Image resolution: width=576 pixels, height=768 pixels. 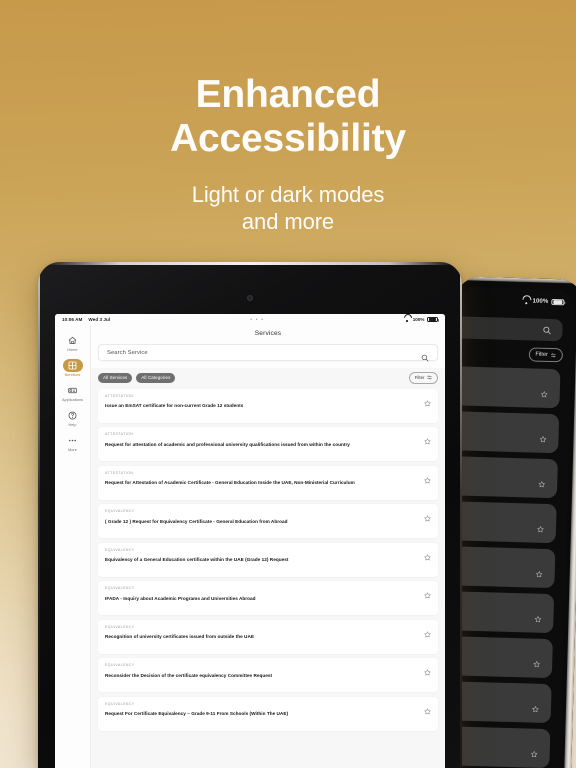 I want to click on wifi-icon, so click(x=407, y=319).